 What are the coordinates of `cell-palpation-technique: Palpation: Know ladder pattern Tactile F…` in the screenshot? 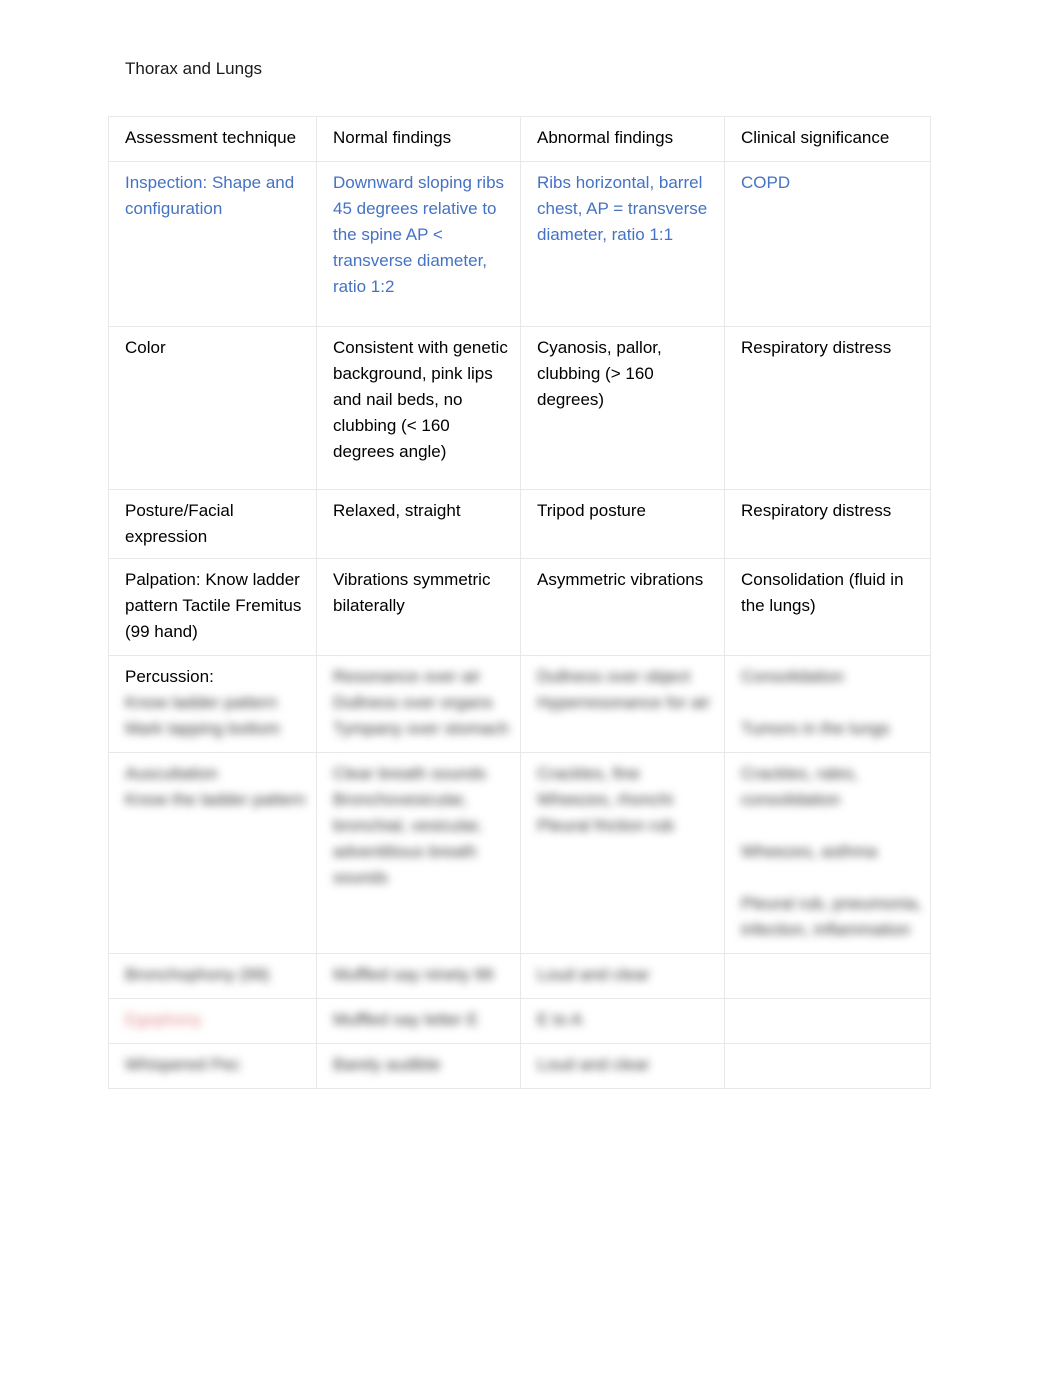 It's located at (212, 607).